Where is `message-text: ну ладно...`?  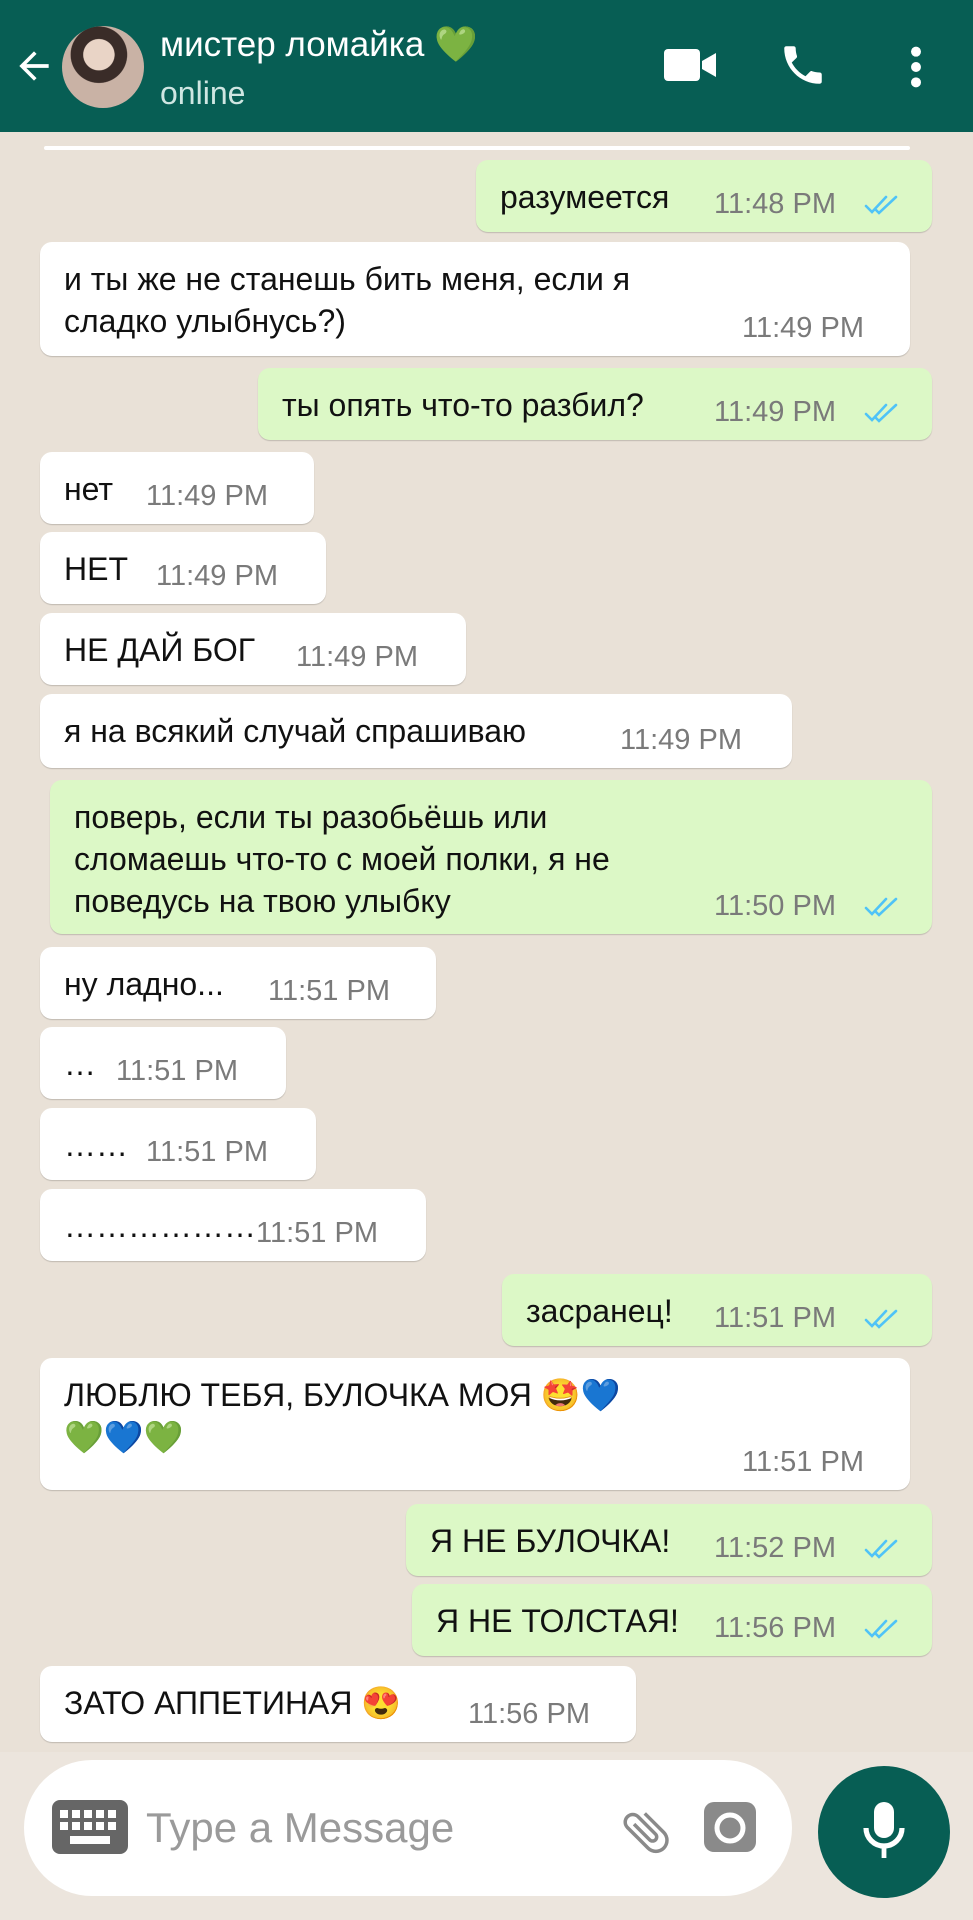
message-text: ну ладно... is located at coordinates (144, 984).